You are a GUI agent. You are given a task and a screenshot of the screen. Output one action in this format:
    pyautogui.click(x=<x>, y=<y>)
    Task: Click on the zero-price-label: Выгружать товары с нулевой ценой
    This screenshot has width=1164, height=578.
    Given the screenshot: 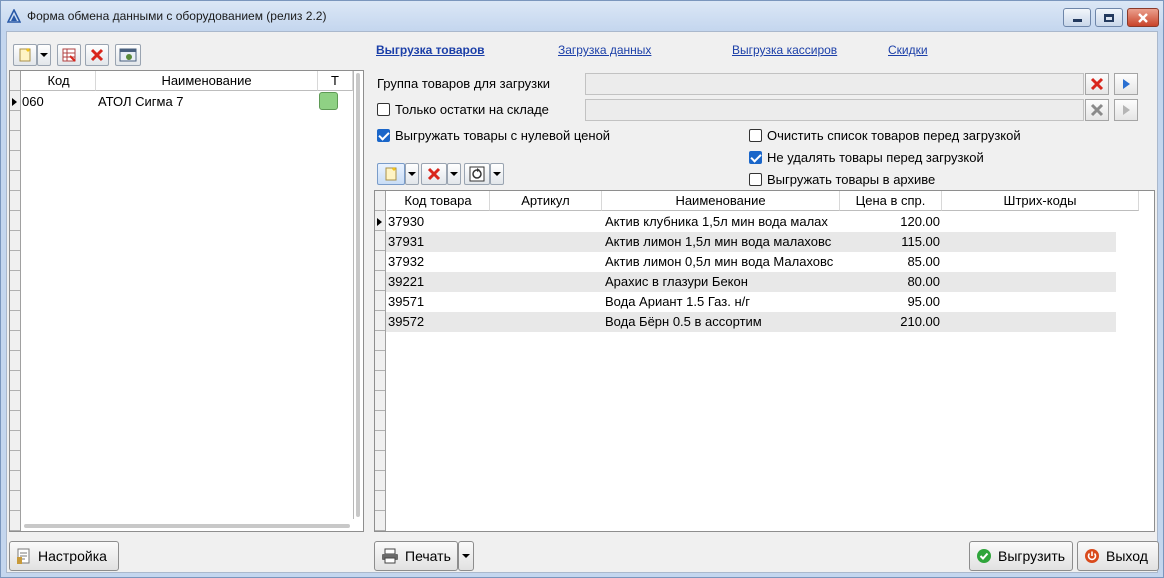 What is the action you would take?
    pyautogui.click(x=503, y=135)
    